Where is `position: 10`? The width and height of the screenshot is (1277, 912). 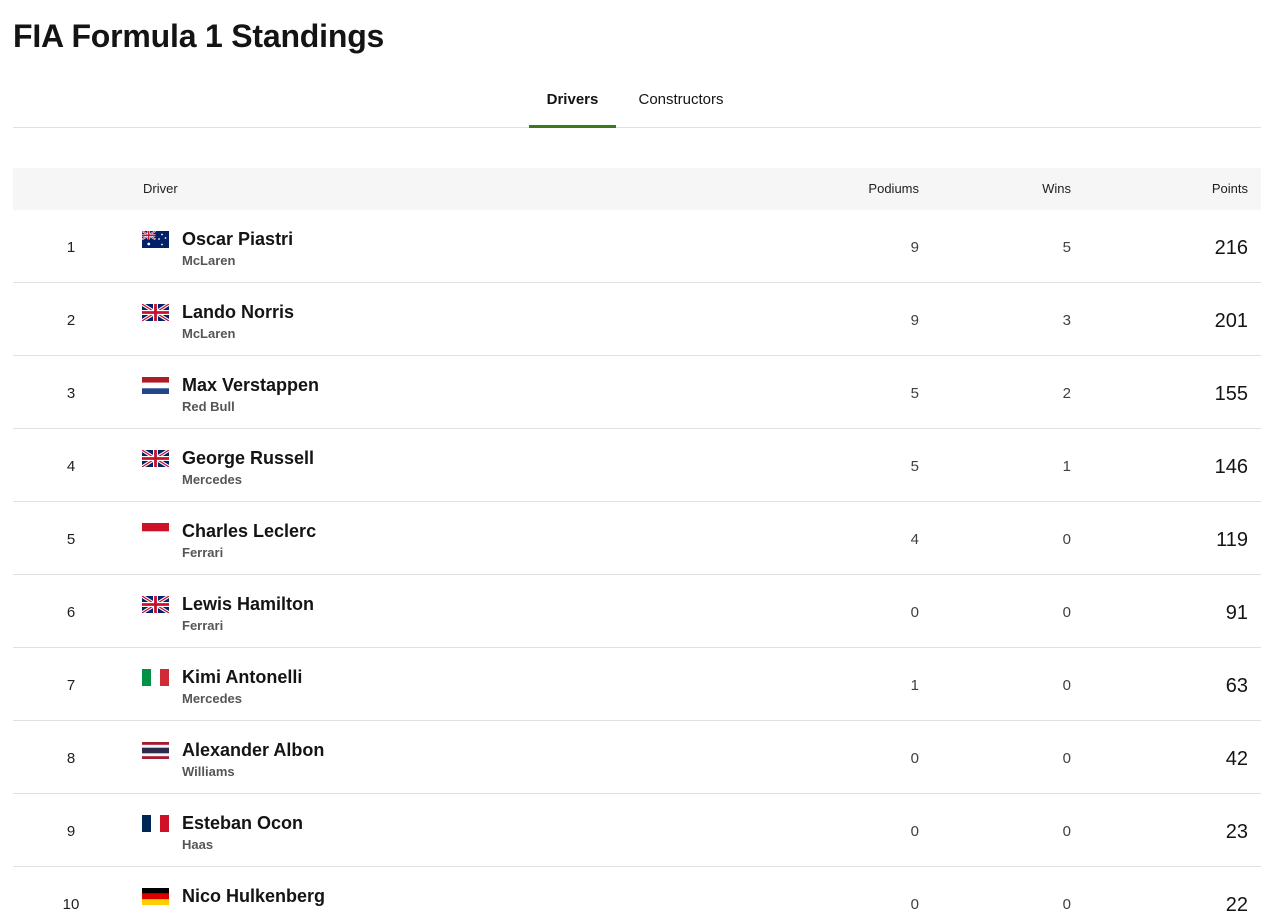
position: 10 is located at coordinates (71, 904).